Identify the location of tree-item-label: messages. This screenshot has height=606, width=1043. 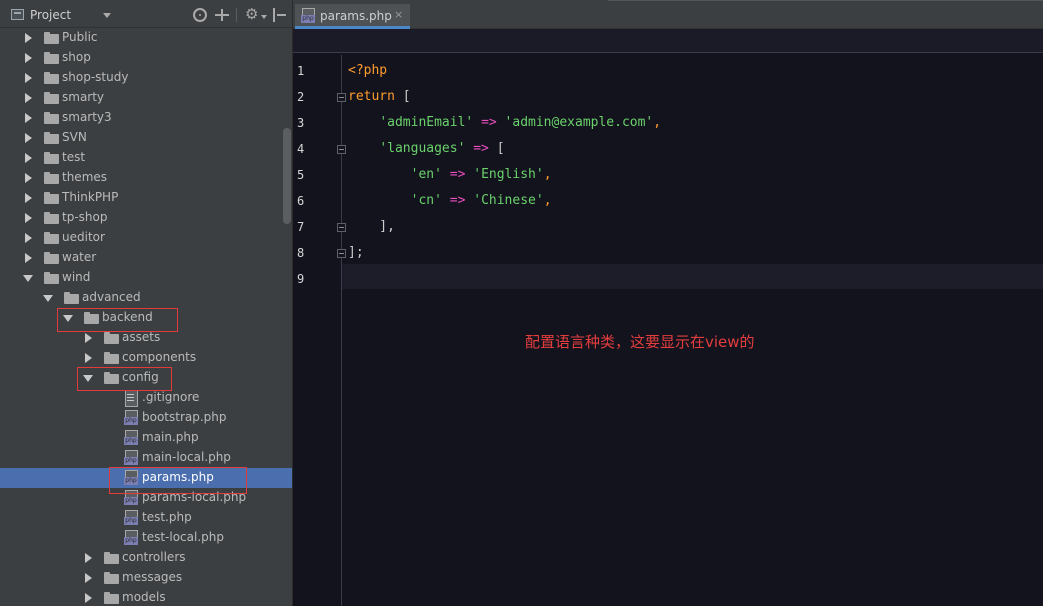
(152, 577).